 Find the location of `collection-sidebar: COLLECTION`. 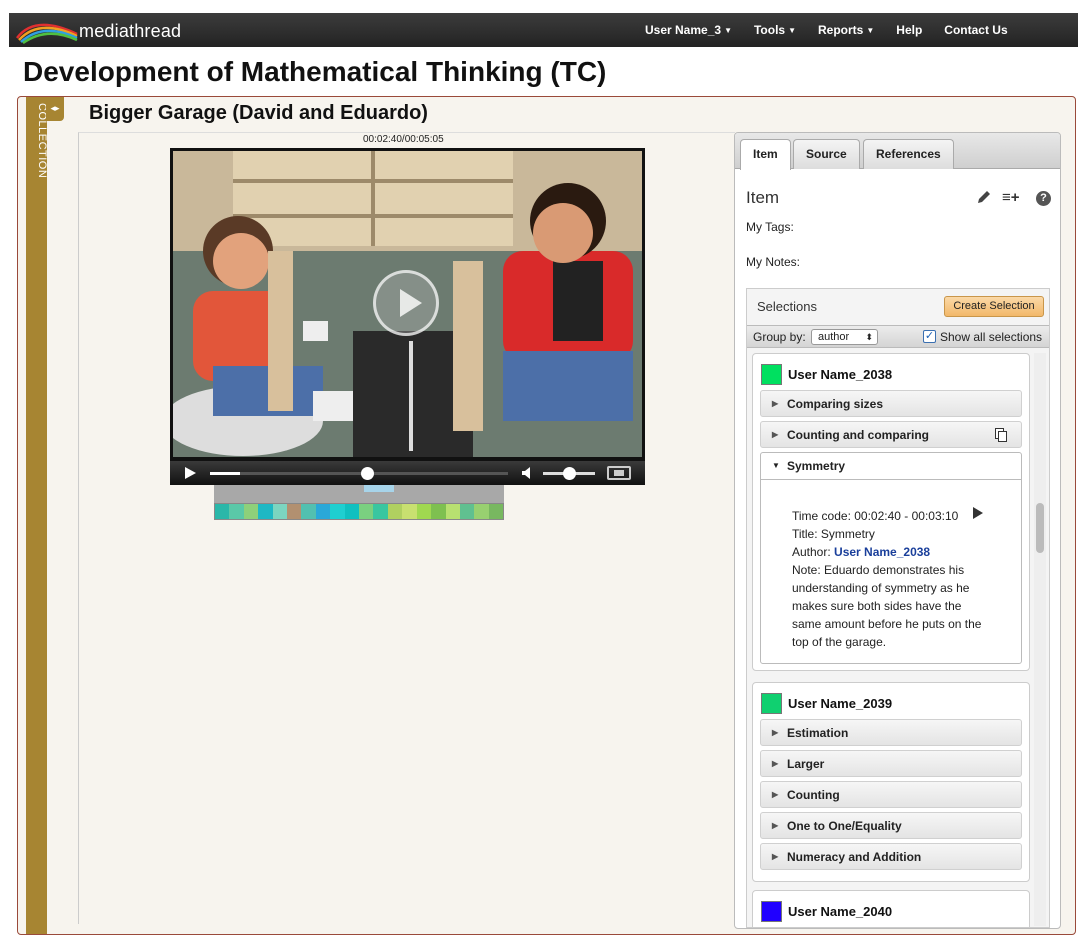

collection-sidebar: COLLECTION is located at coordinates (37, 515).